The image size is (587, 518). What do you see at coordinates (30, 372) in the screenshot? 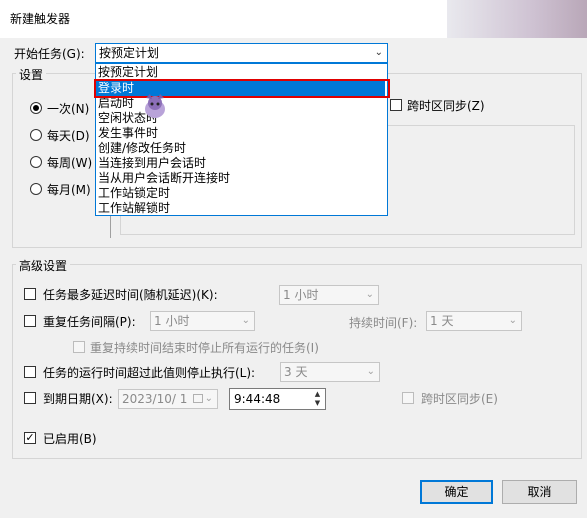
I see `stop-if-checkbox` at bounding box center [30, 372].